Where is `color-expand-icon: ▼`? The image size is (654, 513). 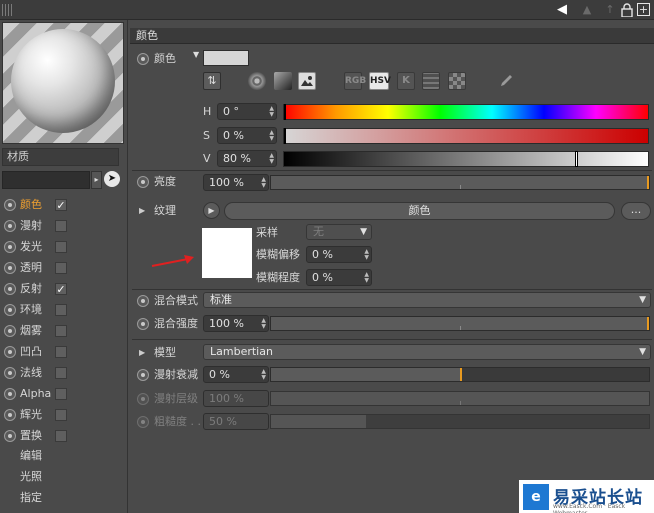 color-expand-icon: ▼ is located at coordinates (196, 54).